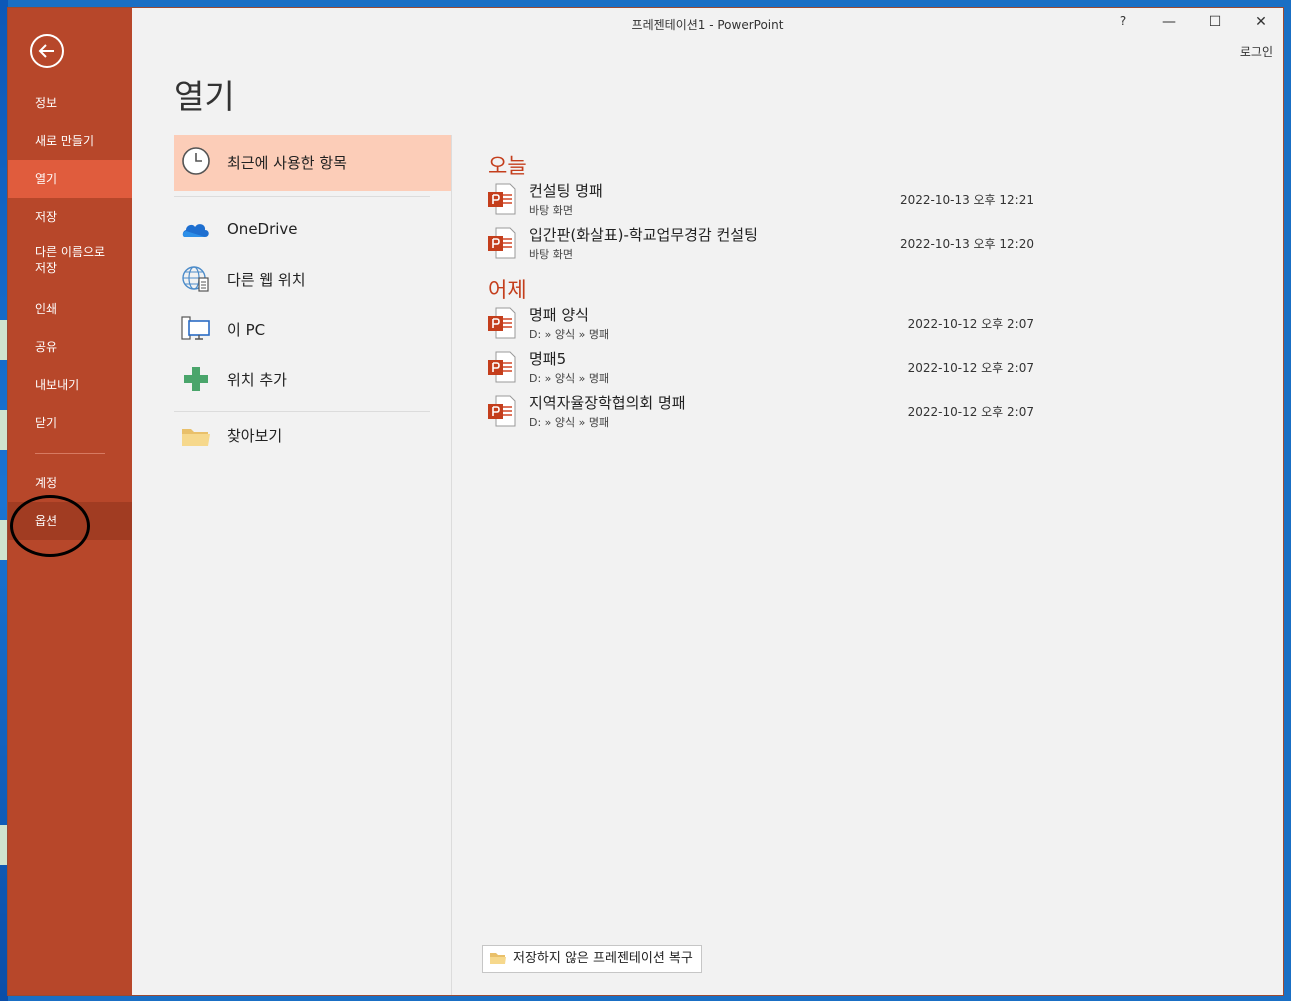 The image size is (1291, 1001). What do you see at coordinates (312, 434) in the screenshot?
I see `location-browse: 찾아보기` at bounding box center [312, 434].